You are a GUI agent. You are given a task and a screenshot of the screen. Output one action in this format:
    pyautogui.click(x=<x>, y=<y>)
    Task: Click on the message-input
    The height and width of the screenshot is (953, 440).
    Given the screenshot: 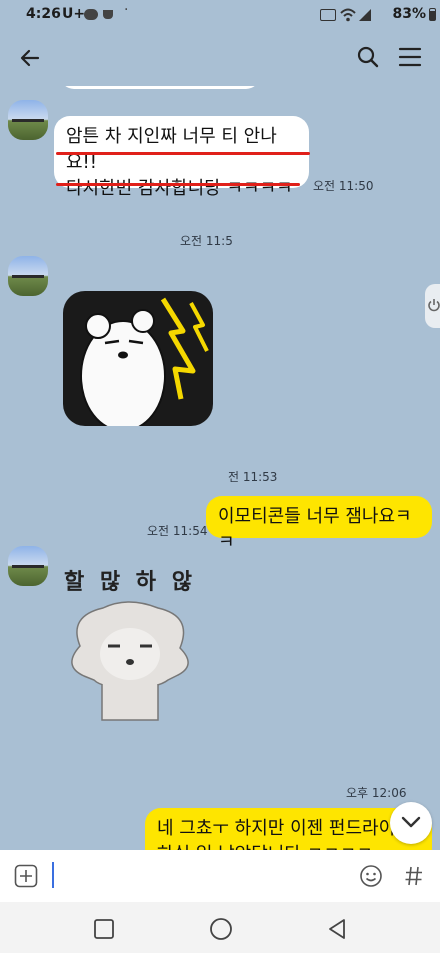 What is the action you would take?
    pyautogui.click(x=198, y=876)
    